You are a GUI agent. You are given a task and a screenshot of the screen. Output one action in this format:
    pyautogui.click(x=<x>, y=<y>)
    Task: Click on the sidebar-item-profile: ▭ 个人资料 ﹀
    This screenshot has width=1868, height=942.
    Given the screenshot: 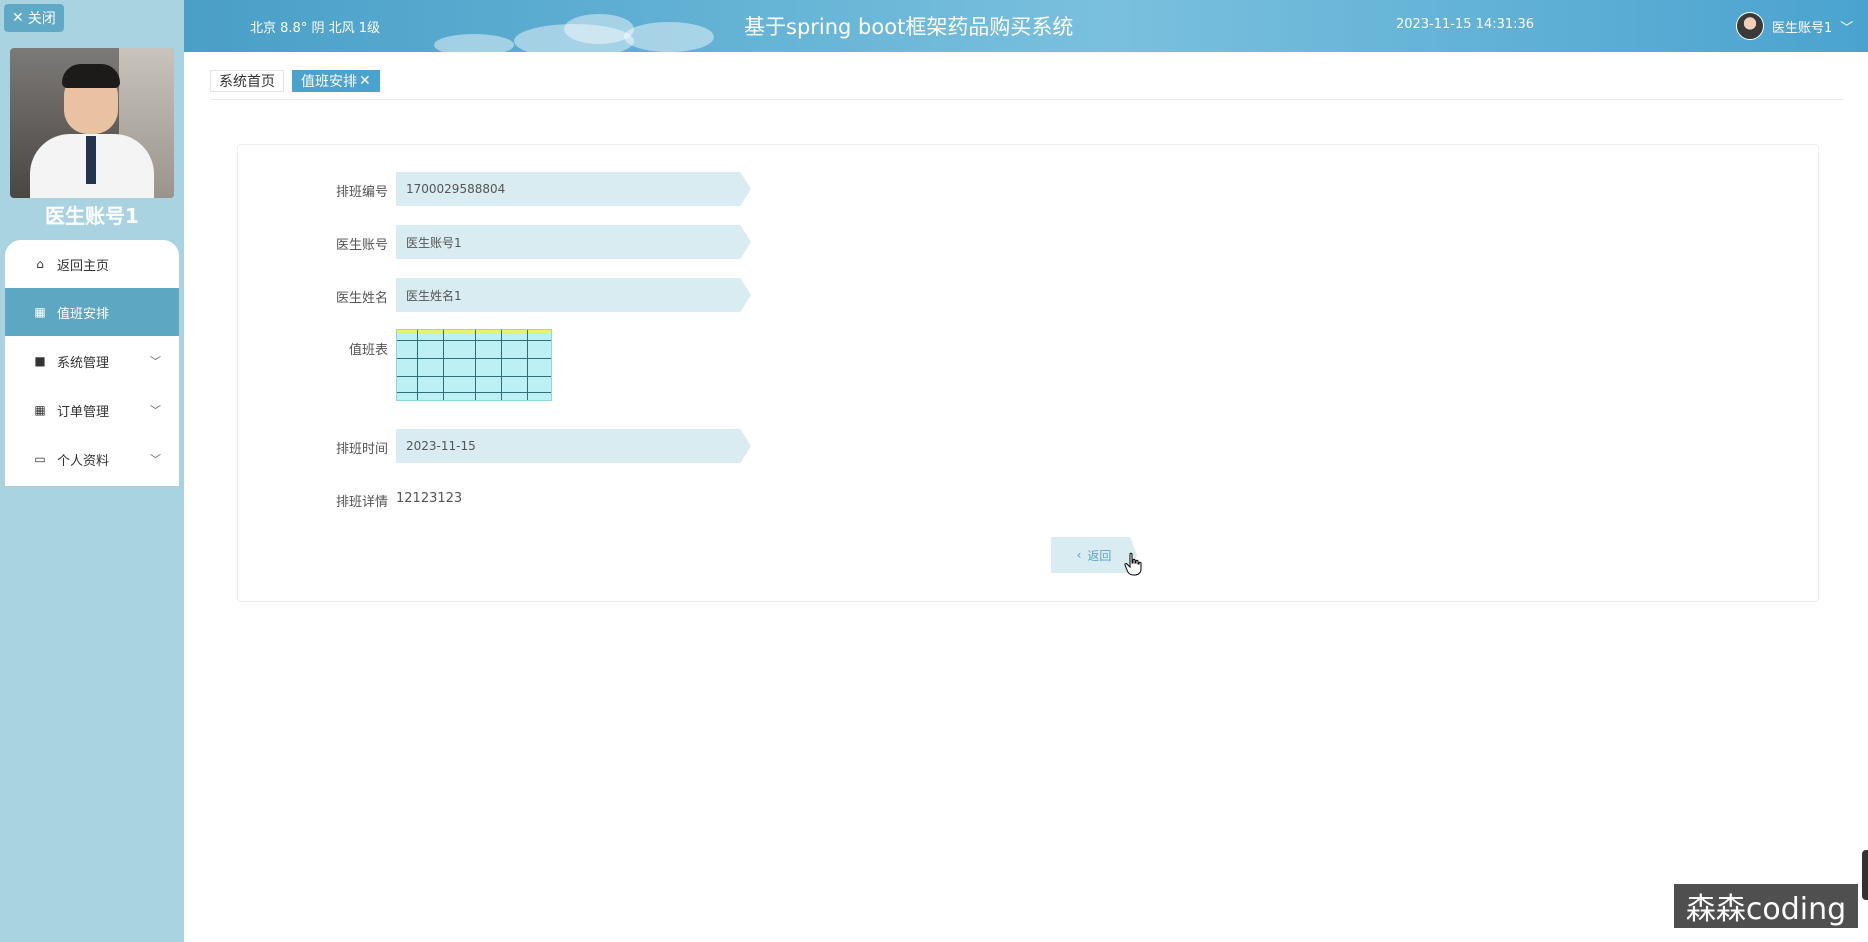 What is the action you would take?
    pyautogui.click(x=92, y=459)
    